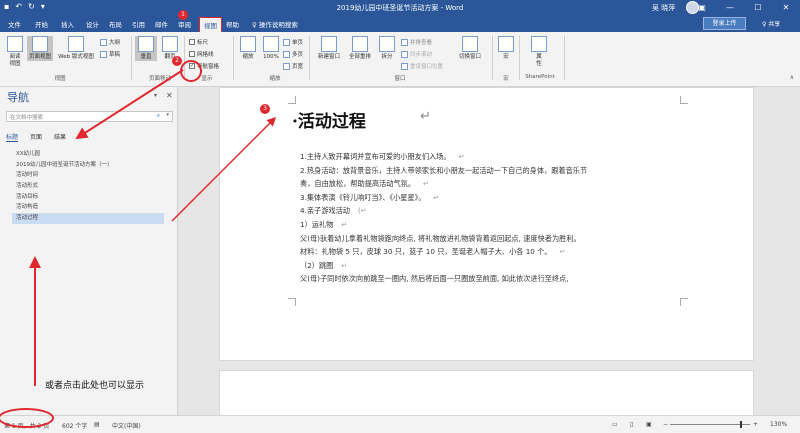  I want to click on sync-scroll-button: 同步滚动, so click(416, 54).